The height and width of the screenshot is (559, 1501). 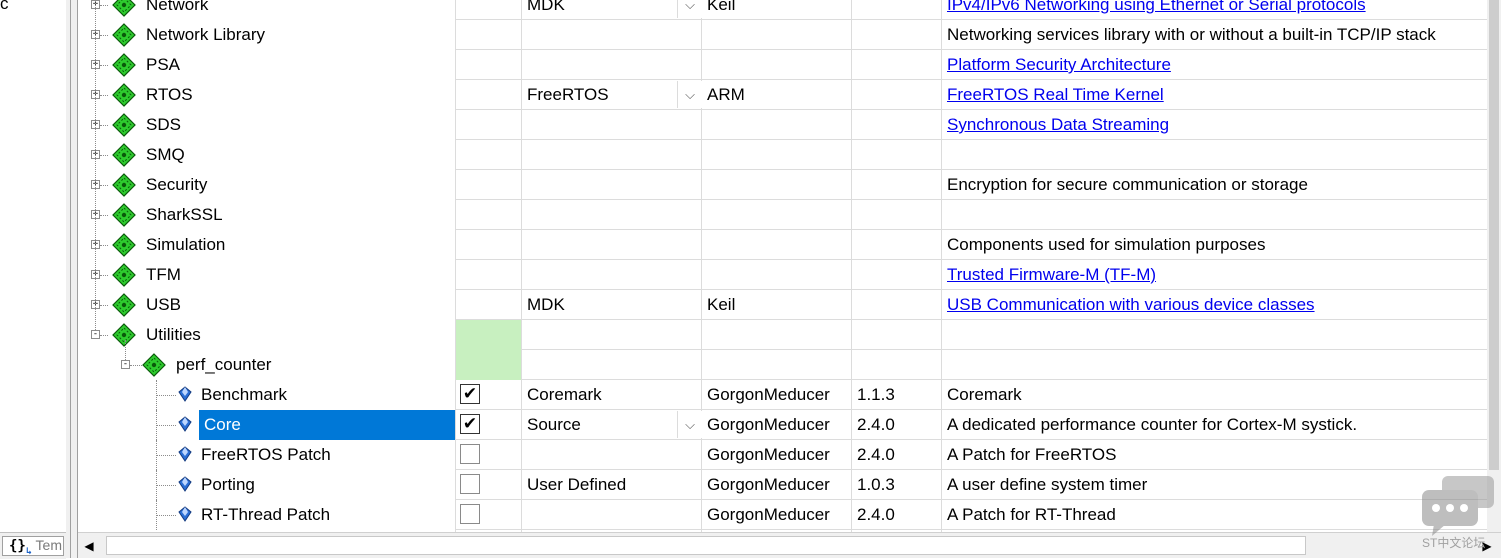 I want to click on description-link: FreeRTOS Real Time Kernel, so click(x=1055, y=95).